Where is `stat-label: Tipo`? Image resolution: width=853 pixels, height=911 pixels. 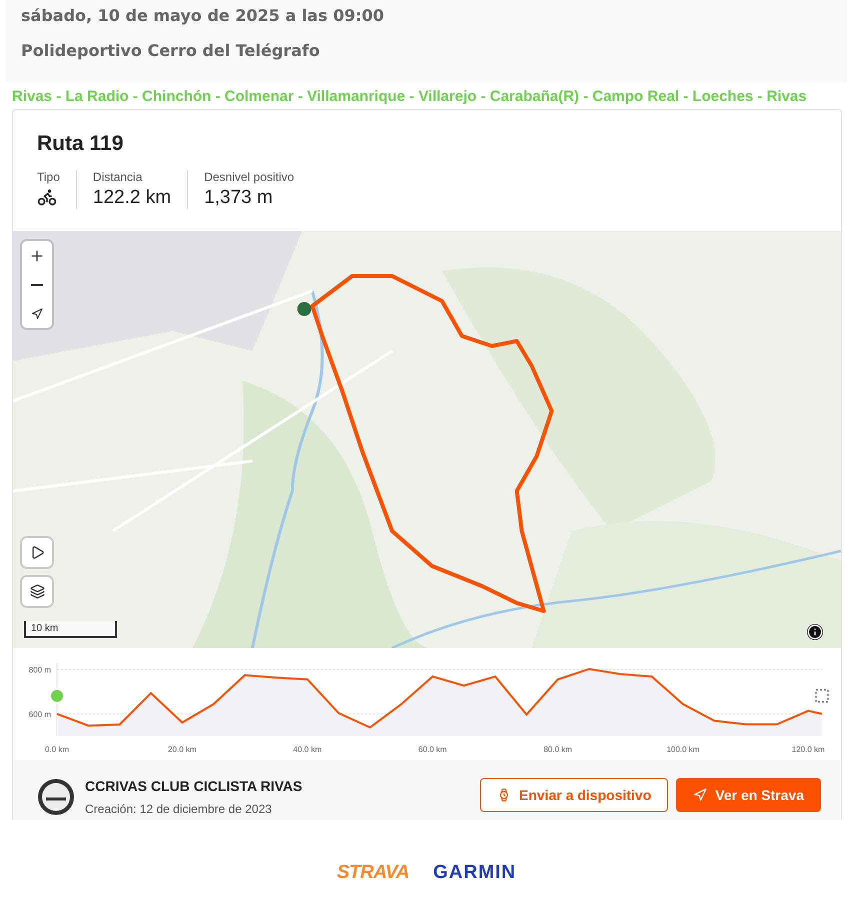 stat-label: Tipo is located at coordinates (48, 177).